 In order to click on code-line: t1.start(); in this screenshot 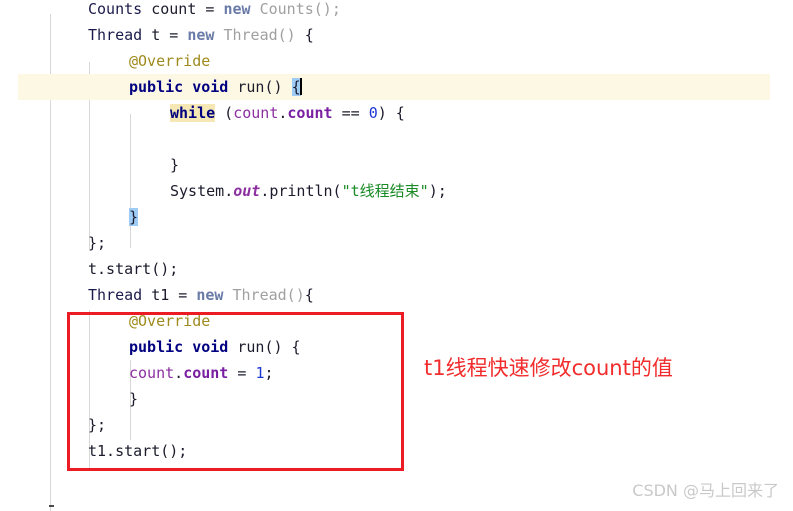, I will do `click(396, 451)`.